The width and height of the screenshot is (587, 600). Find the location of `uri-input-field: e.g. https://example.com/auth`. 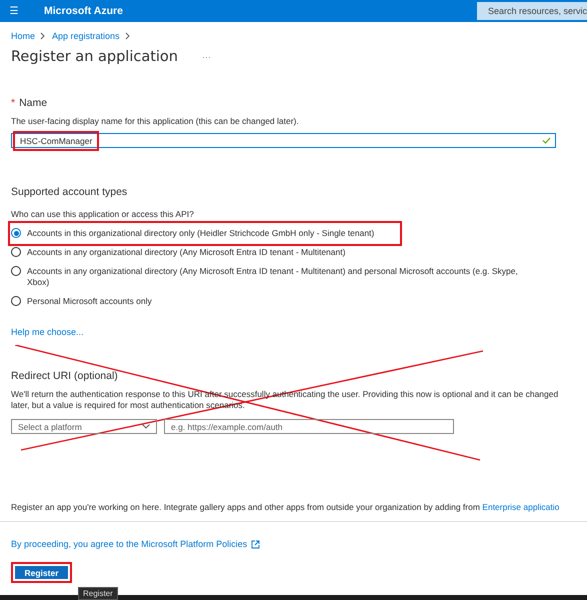

uri-input-field: e.g. https://example.com/auth is located at coordinates (309, 426).